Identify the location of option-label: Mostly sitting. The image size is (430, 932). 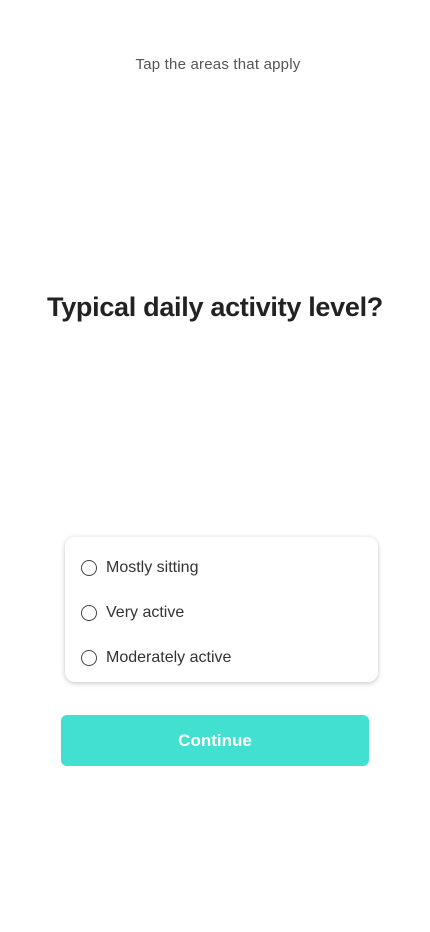
(152, 567).